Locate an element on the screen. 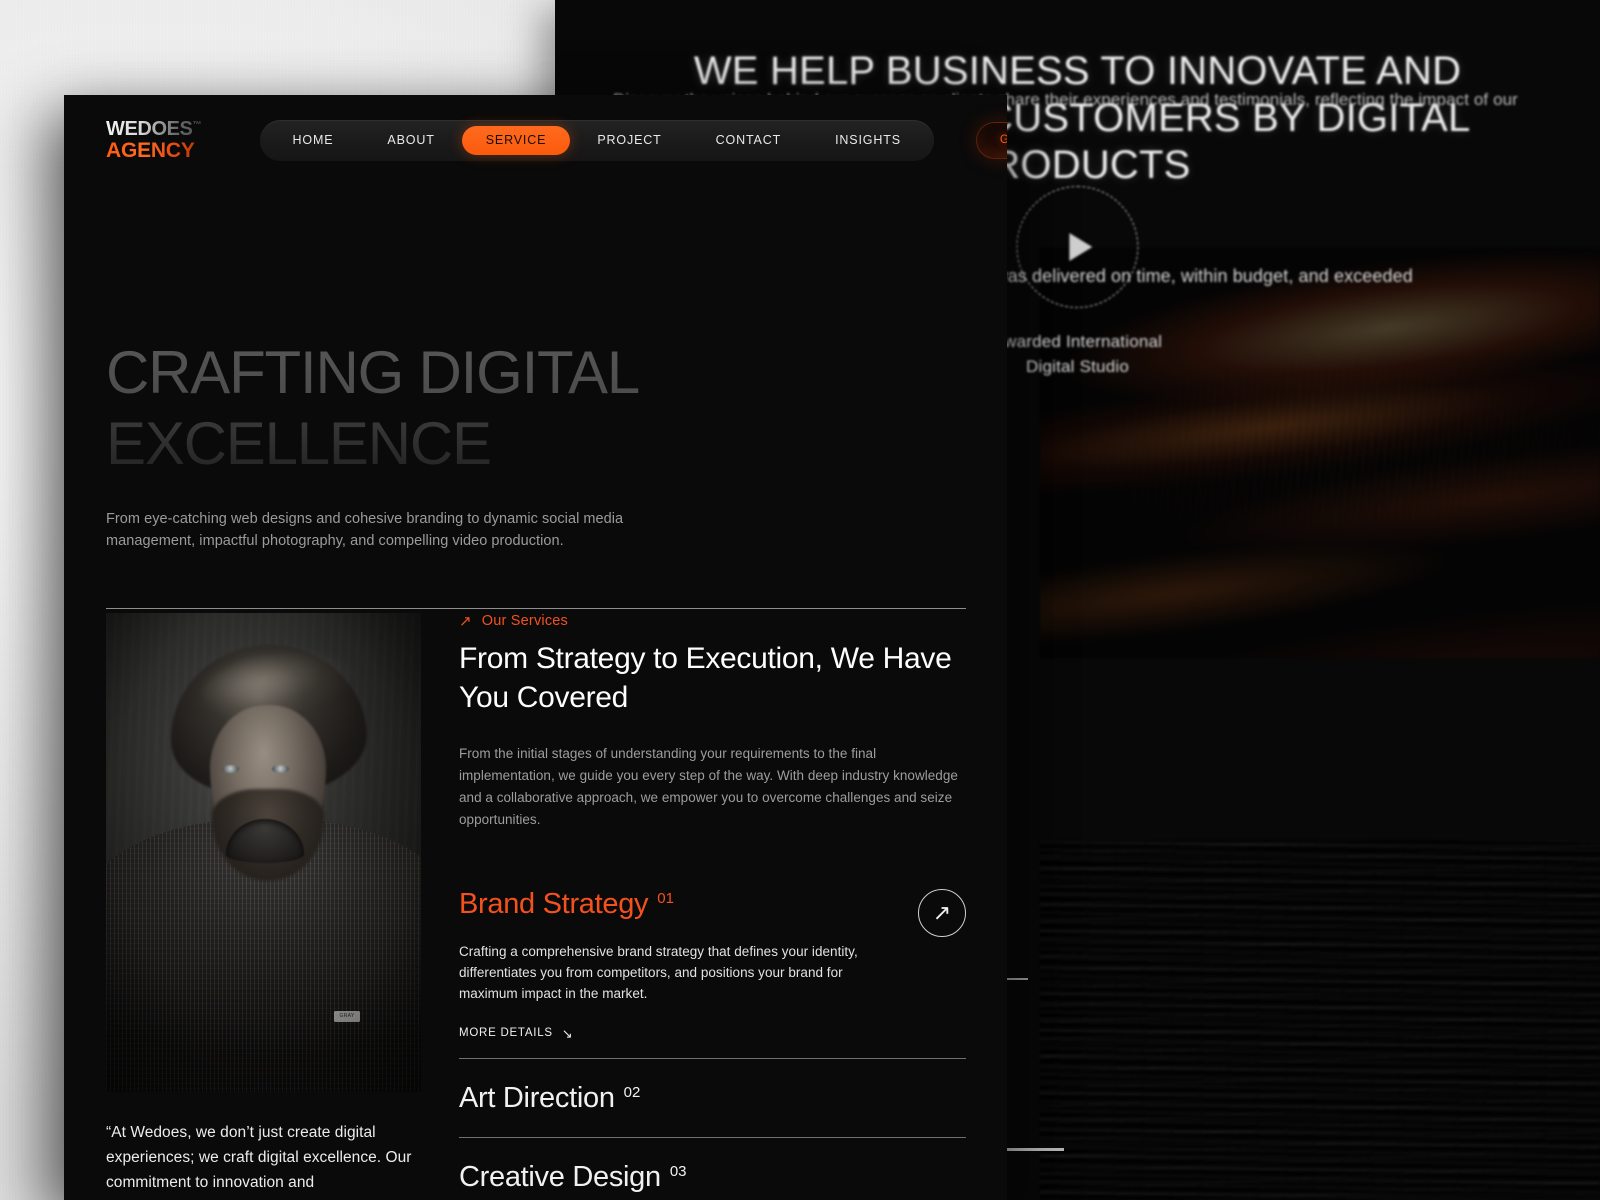 This screenshot has height=1200, width=1600. brand-logo-secondary: AGENCY is located at coordinates (154, 150).